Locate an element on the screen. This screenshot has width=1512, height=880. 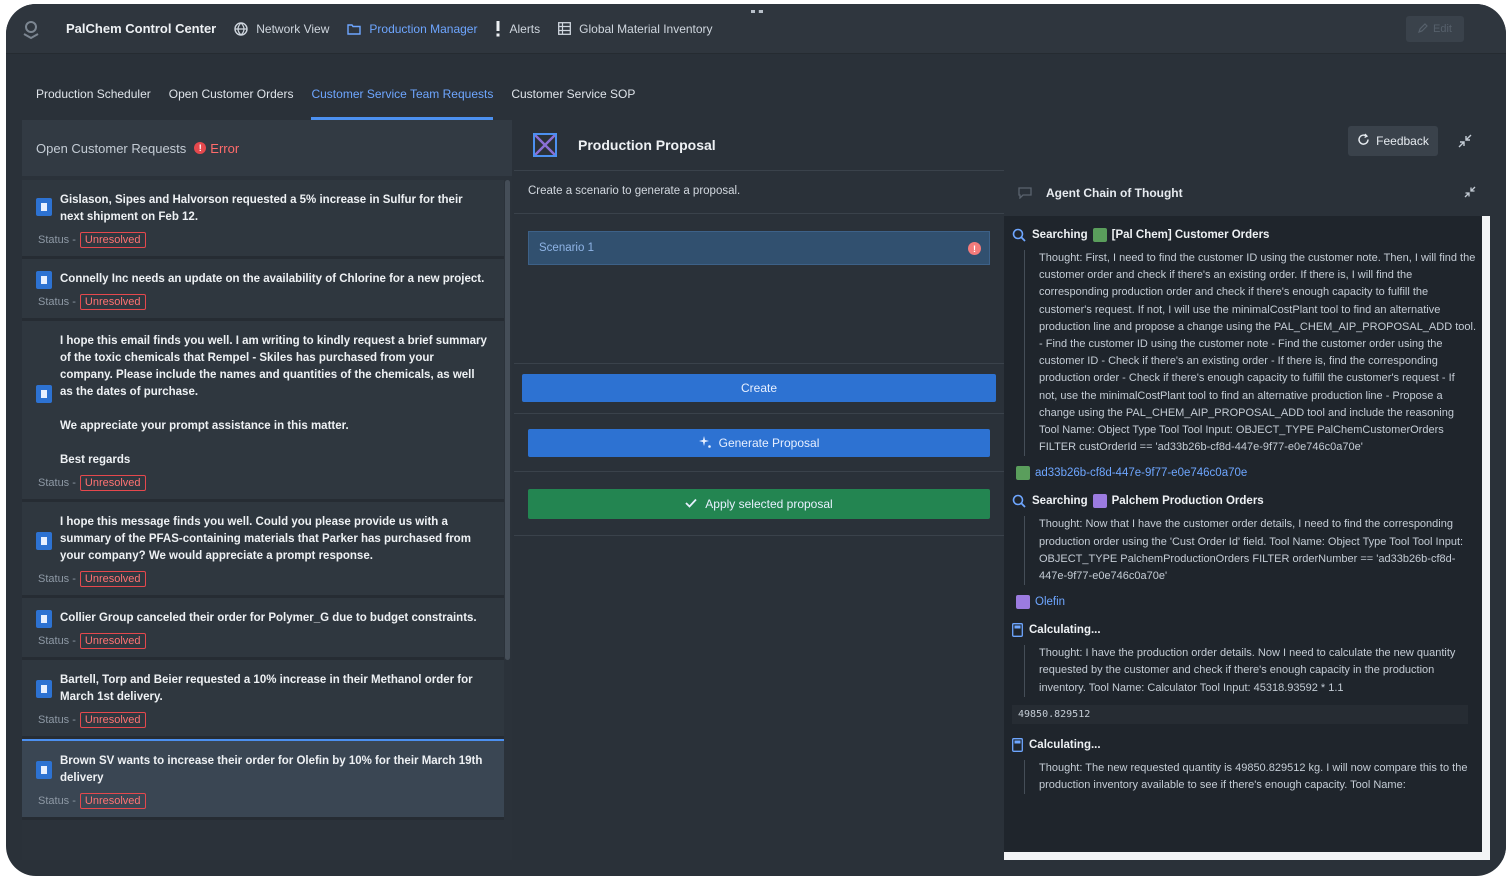
requests-header: Open Customer Requests ! Error is located at coordinates (267, 148).